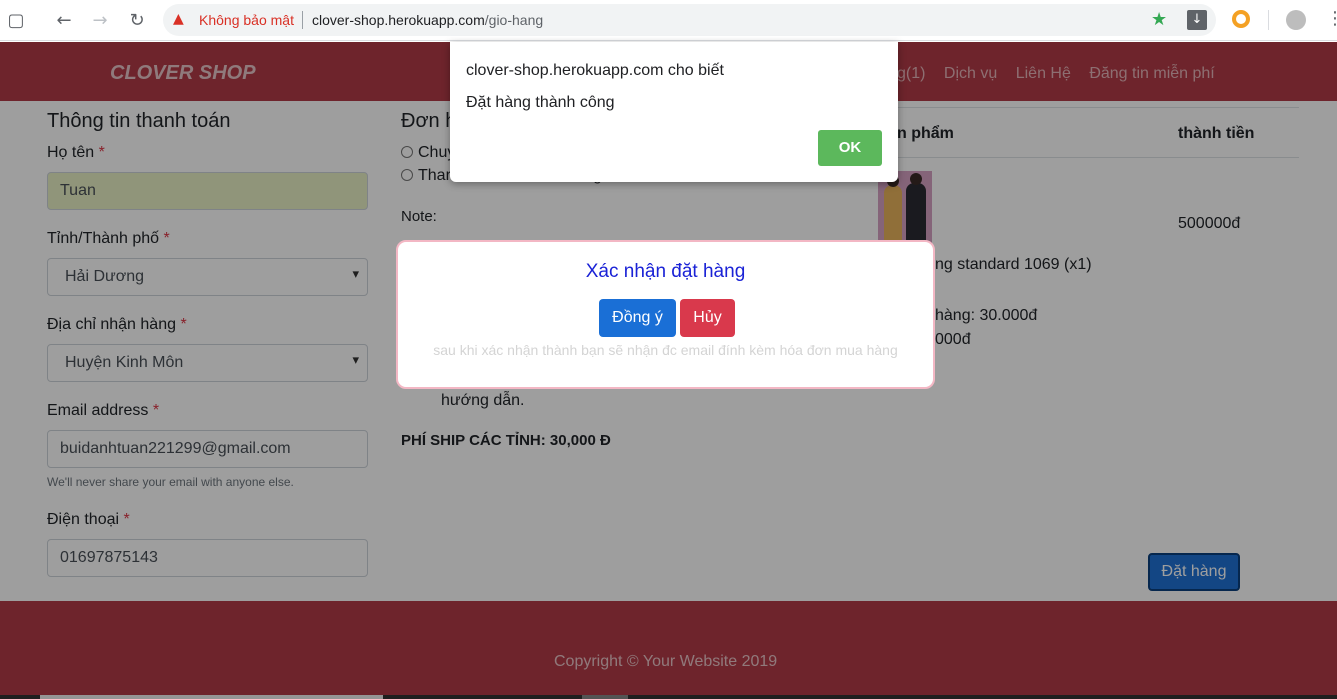  Describe the element at coordinates (427, 20) in the screenshot. I see `url-text: clover-shop.herokuapp.com/gio-hang` at that location.